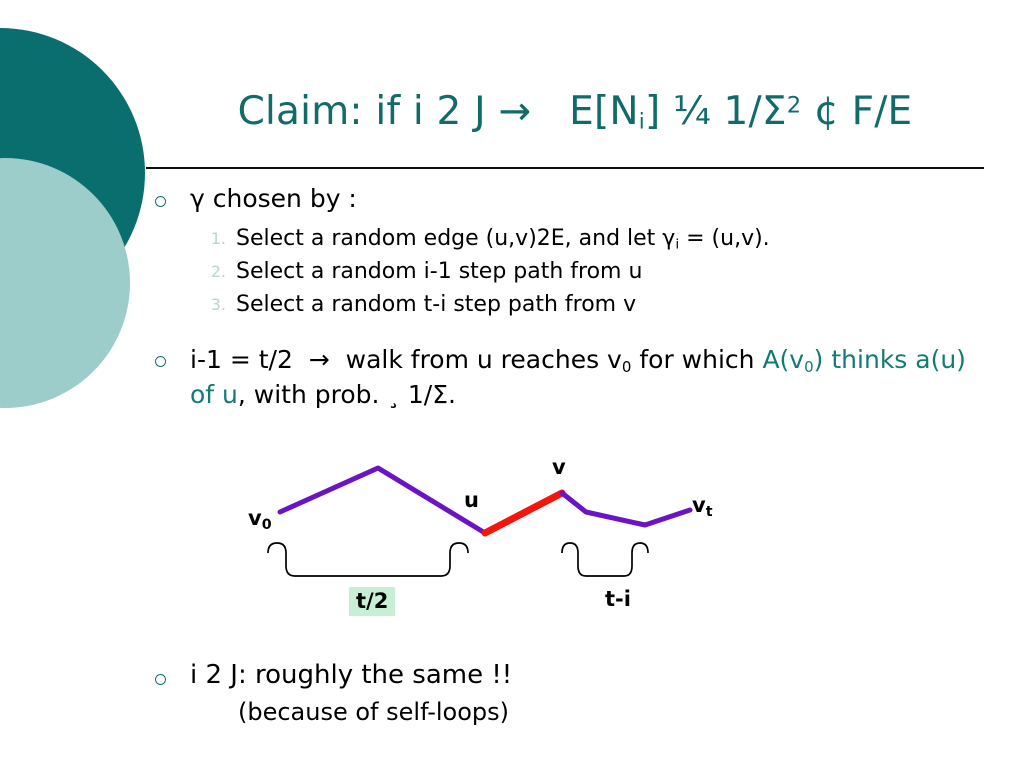  What do you see at coordinates (218, 271) in the screenshot?
I see `list-item-number: 2.` at bounding box center [218, 271].